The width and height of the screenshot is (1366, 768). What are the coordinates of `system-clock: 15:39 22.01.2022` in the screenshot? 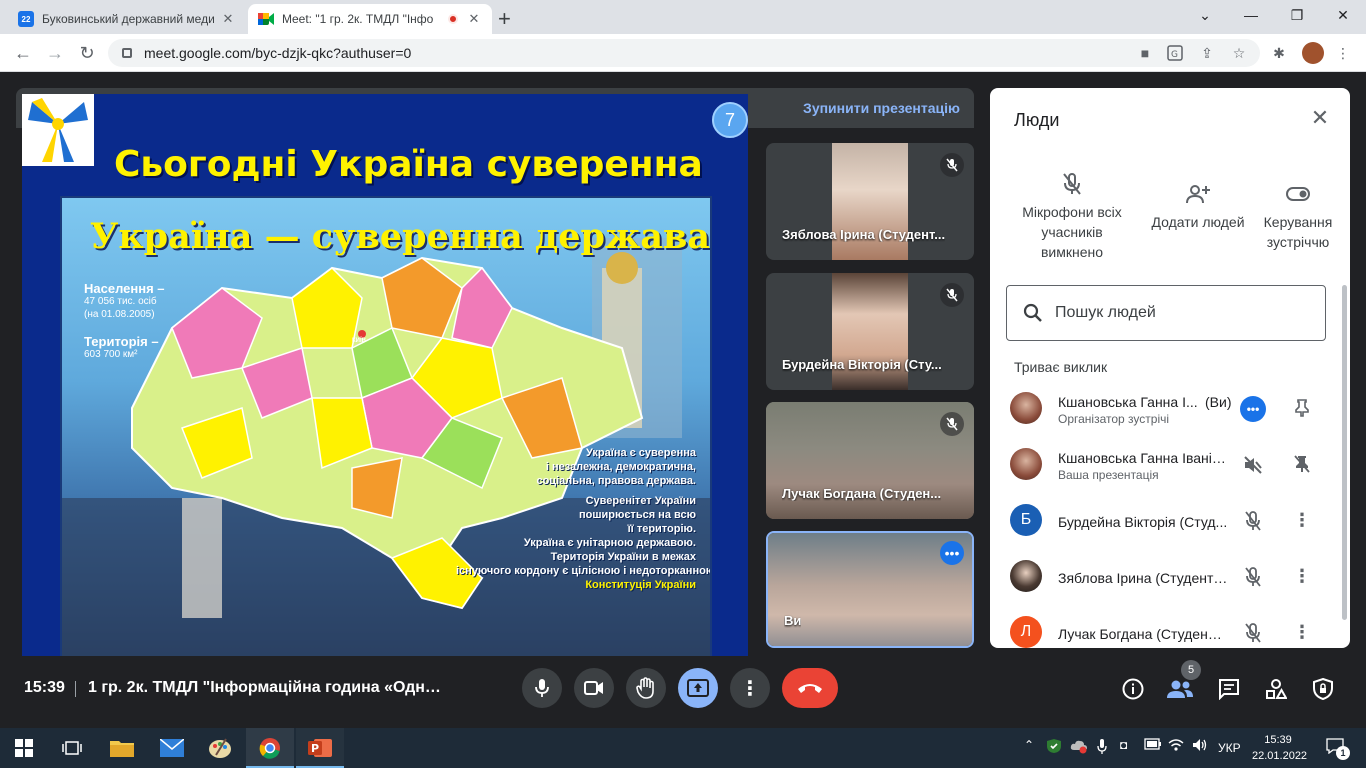 It's located at (1279, 748).